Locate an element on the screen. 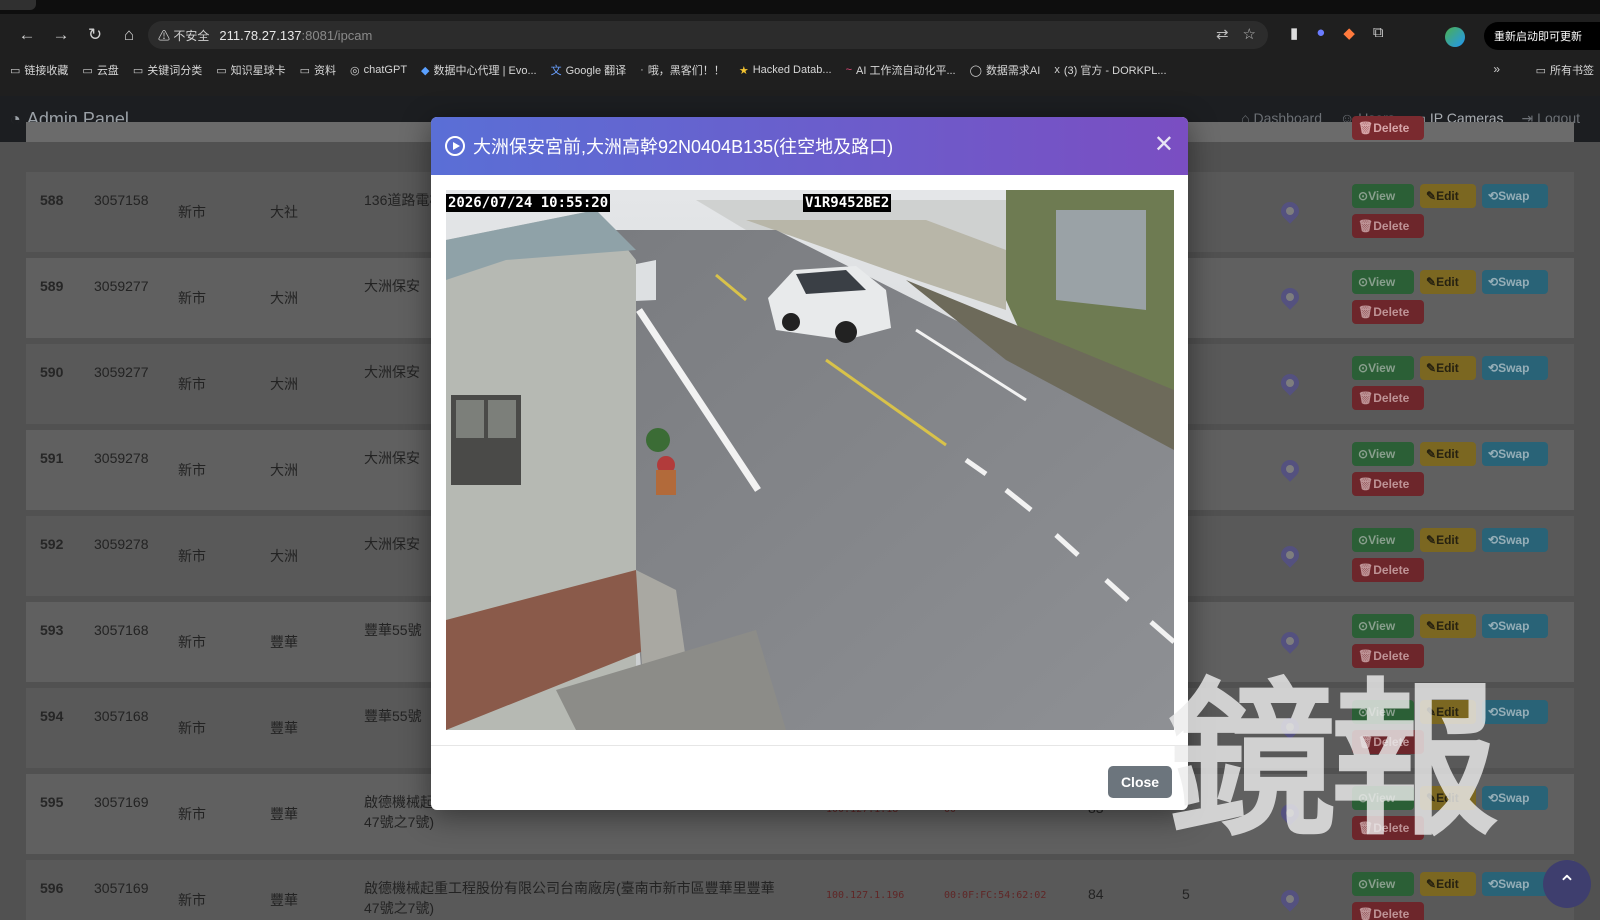 The height and width of the screenshot is (920, 1600). bookmark-item: ▭ 链接收藏 is located at coordinates (39, 70).